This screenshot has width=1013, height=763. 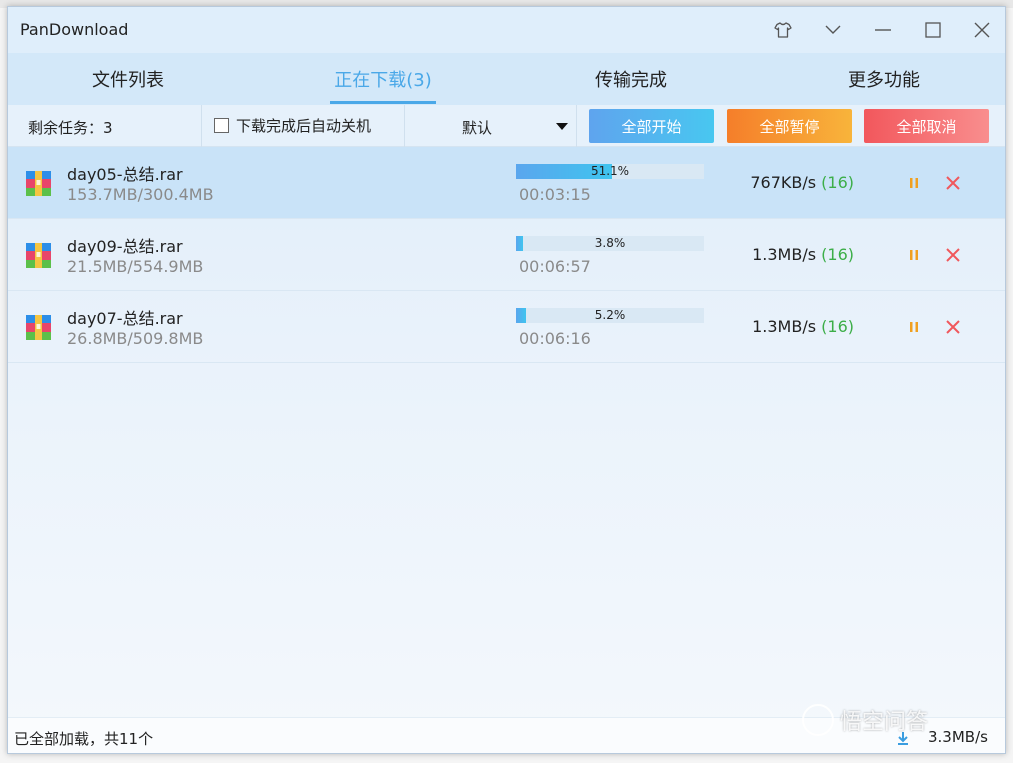 I want to click on tab-more-features: 更多功能, so click(x=884, y=79).